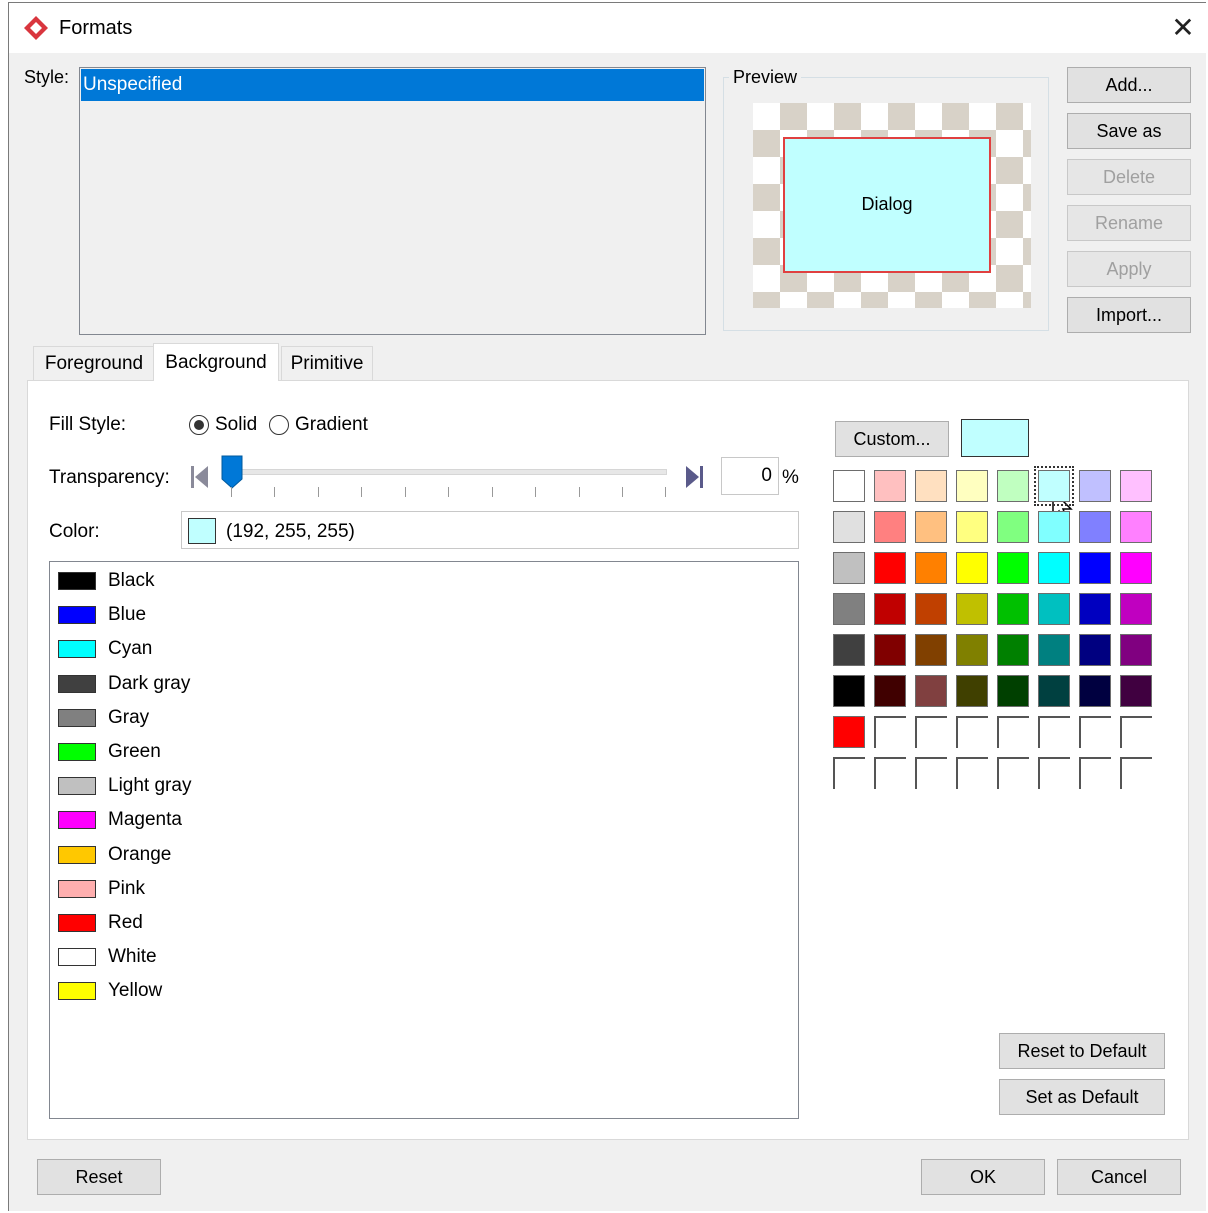 This screenshot has height=1213, width=1208. What do you see at coordinates (490, 530) in the screenshot?
I see `color-field: (192, 255, 255)` at bounding box center [490, 530].